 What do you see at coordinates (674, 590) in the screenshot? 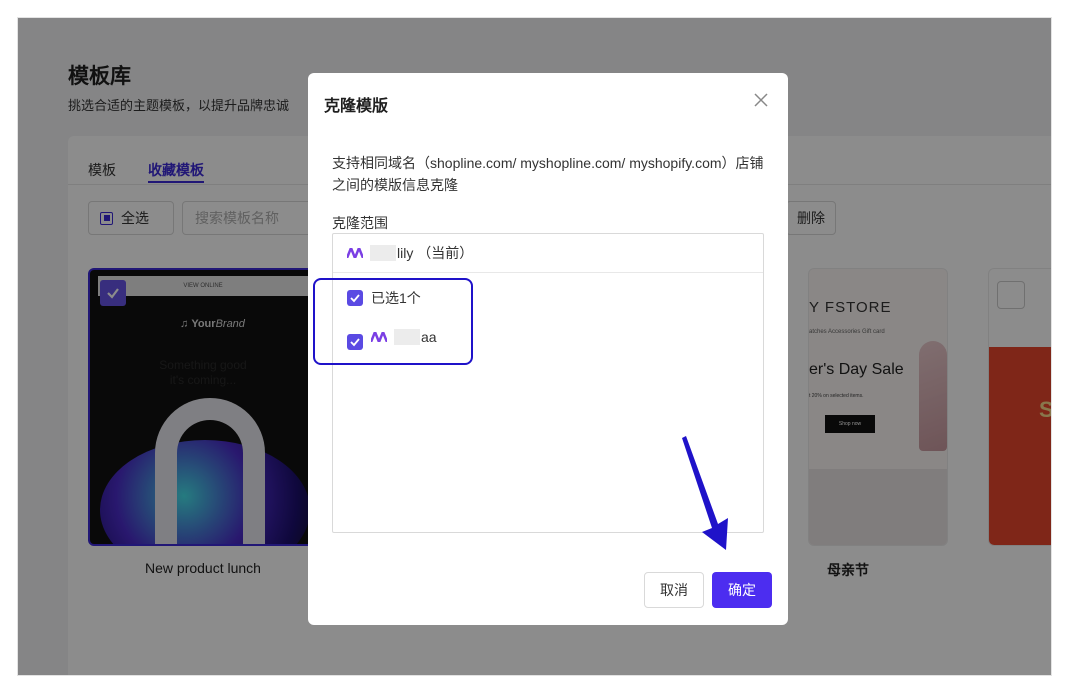
I see `cancel-button: 取消` at bounding box center [674, 590].